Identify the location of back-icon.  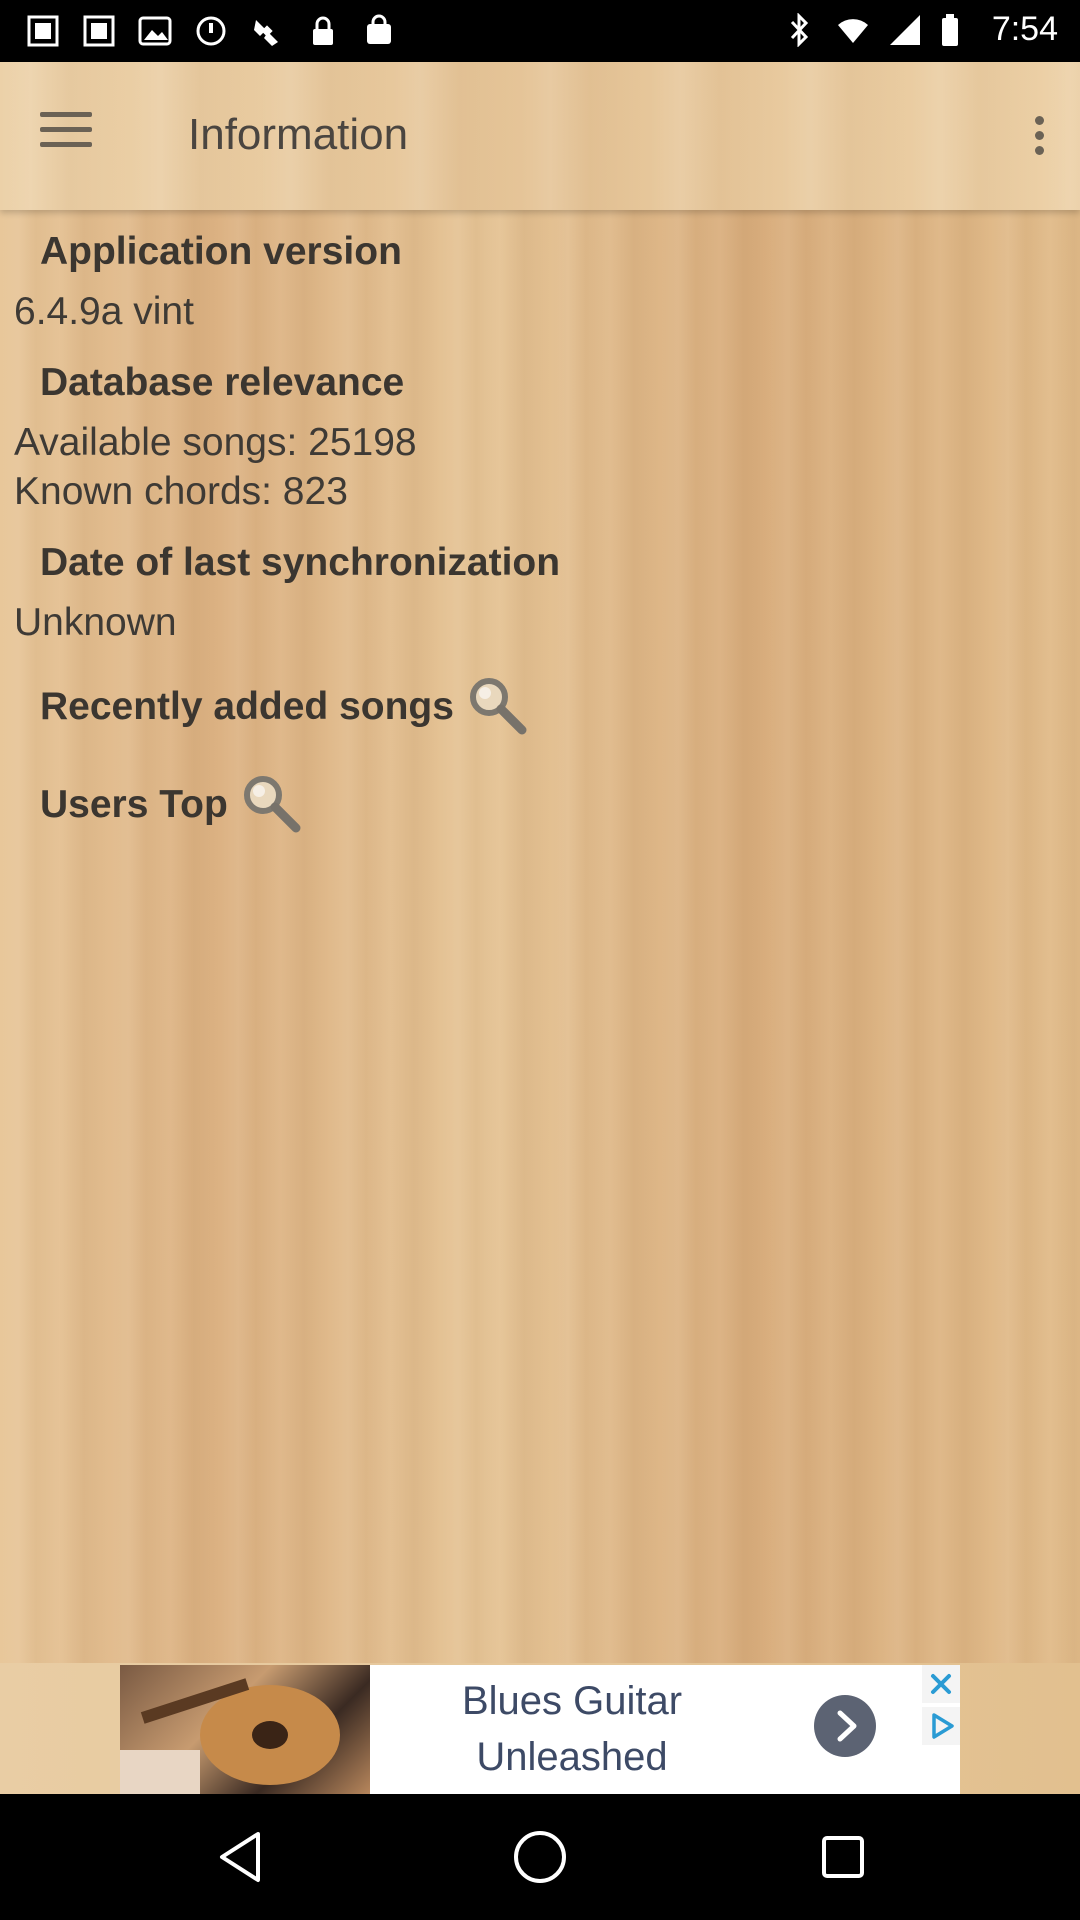
(243, 1857).